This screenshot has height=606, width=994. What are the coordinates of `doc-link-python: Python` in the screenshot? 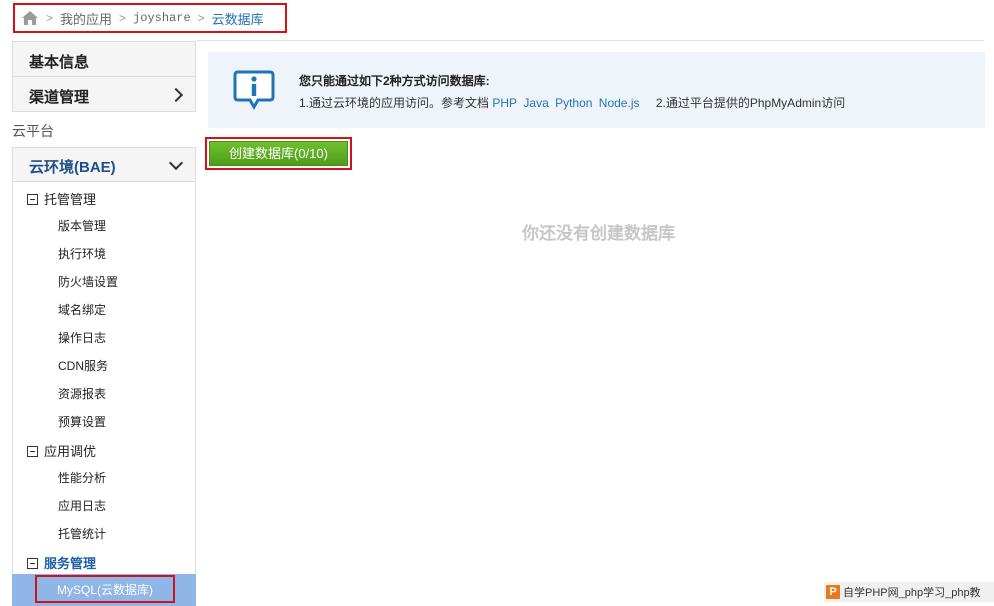 It's located at (573, 103).